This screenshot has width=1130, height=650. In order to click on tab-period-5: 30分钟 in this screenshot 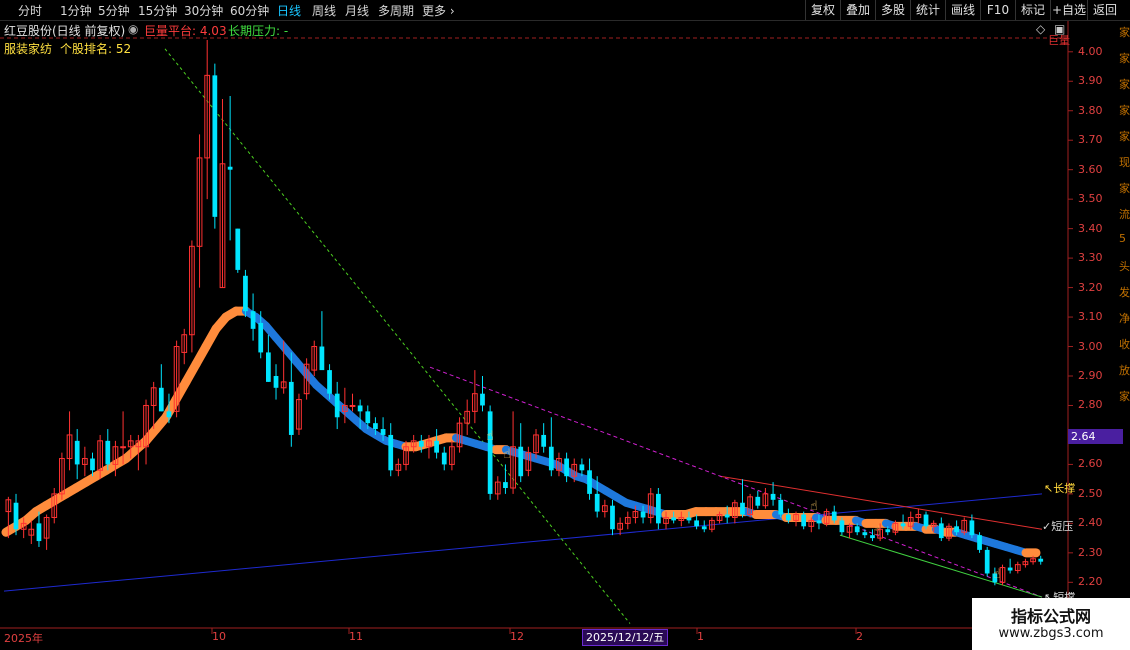, I will do `click(203, 10)`.